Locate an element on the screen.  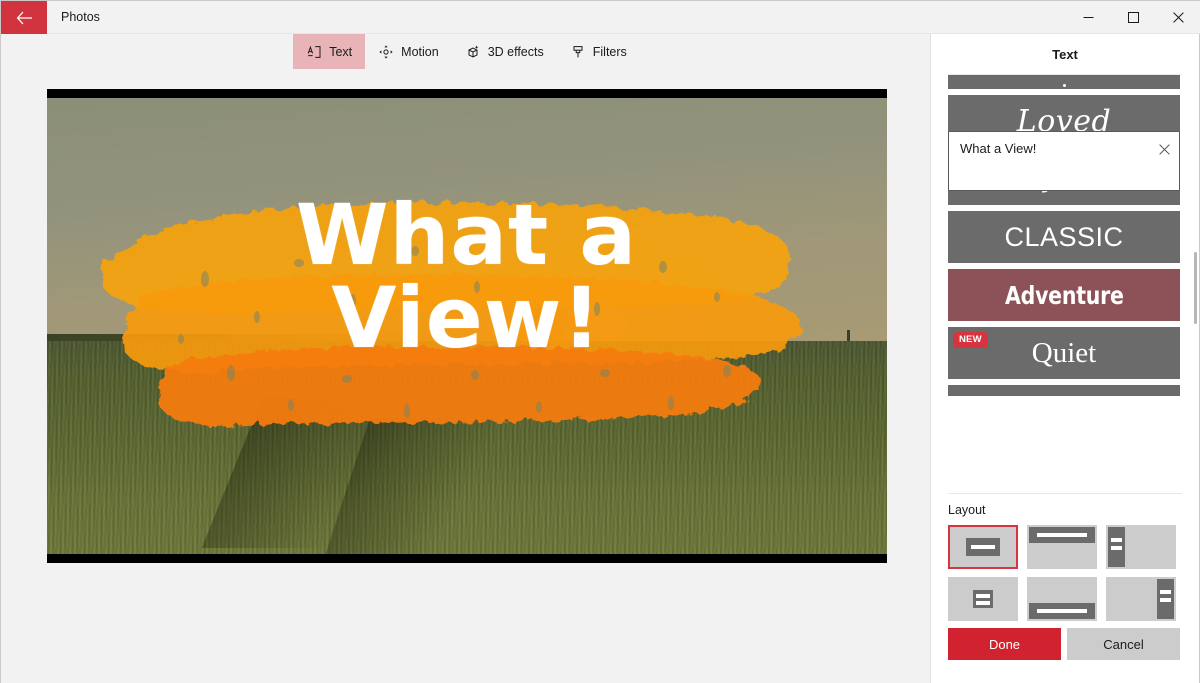
tab-3d-effects-label: 3D effects is located at coordinates (515, 51).